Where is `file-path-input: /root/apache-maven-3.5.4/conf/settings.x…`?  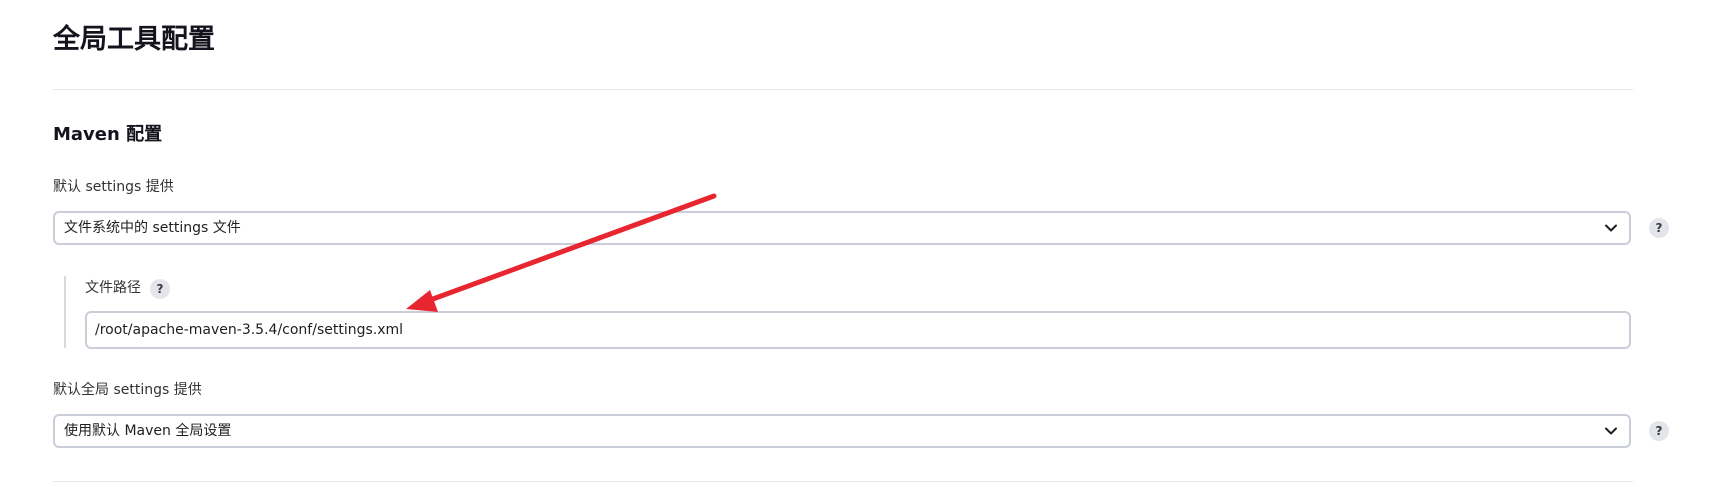
file-path-input: /root/apache-maven-3.5.4/conf/settings.x… is located at coordinates (858, 330).